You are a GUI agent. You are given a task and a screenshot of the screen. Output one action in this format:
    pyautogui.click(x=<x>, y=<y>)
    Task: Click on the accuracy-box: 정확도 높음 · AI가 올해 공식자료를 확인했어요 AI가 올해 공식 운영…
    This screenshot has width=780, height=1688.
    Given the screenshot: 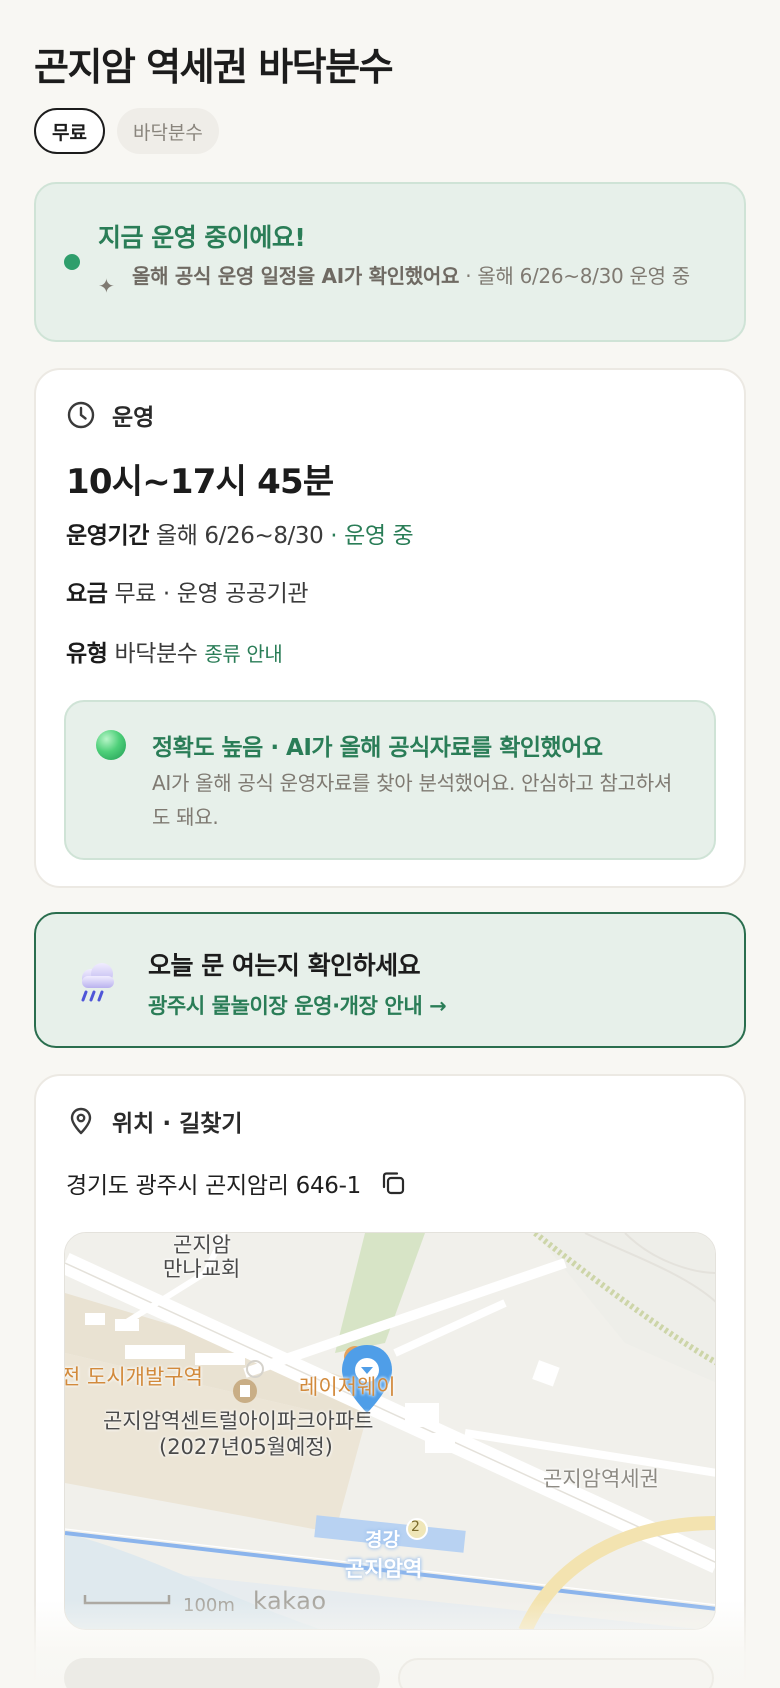 What is the action you would take?
    pyautogui.click(x=390, y=780)
    